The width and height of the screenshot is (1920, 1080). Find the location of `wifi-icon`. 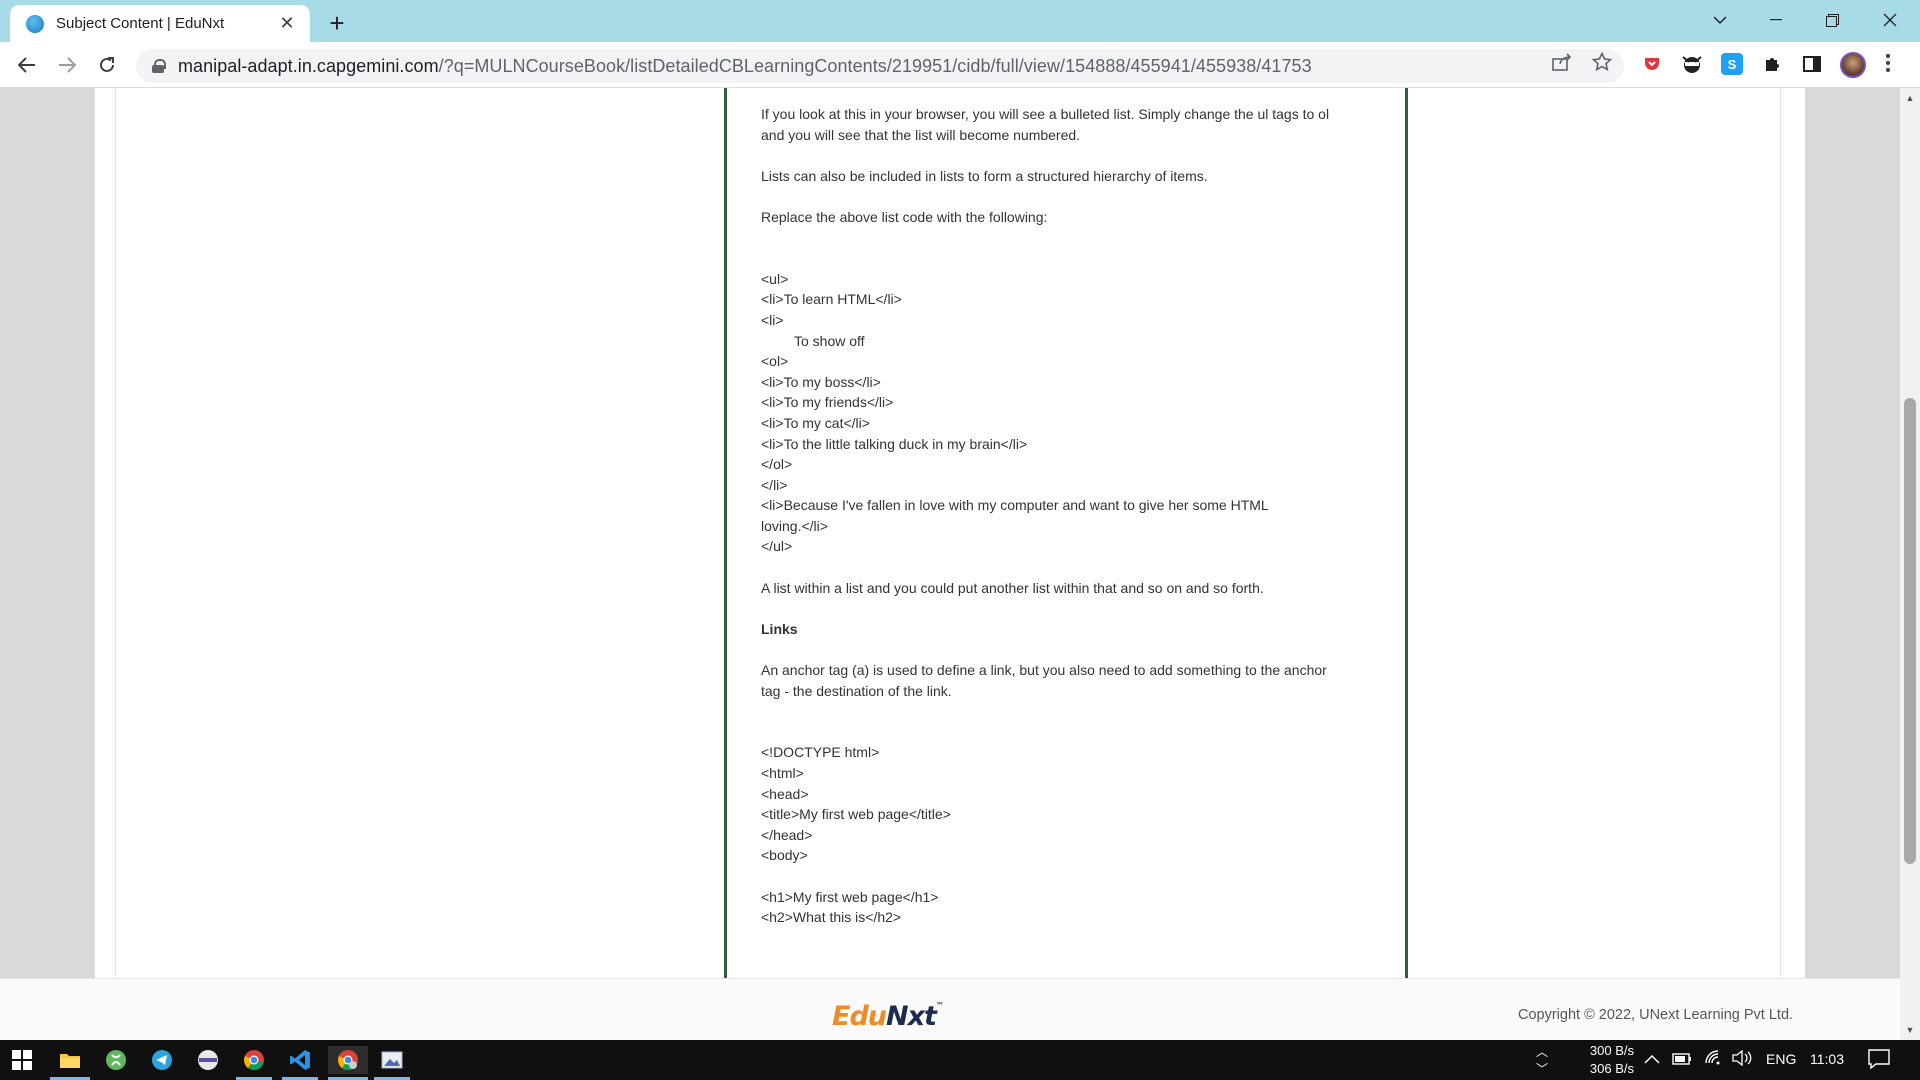

wifi-icon is located at coordinates (1713, 1059).